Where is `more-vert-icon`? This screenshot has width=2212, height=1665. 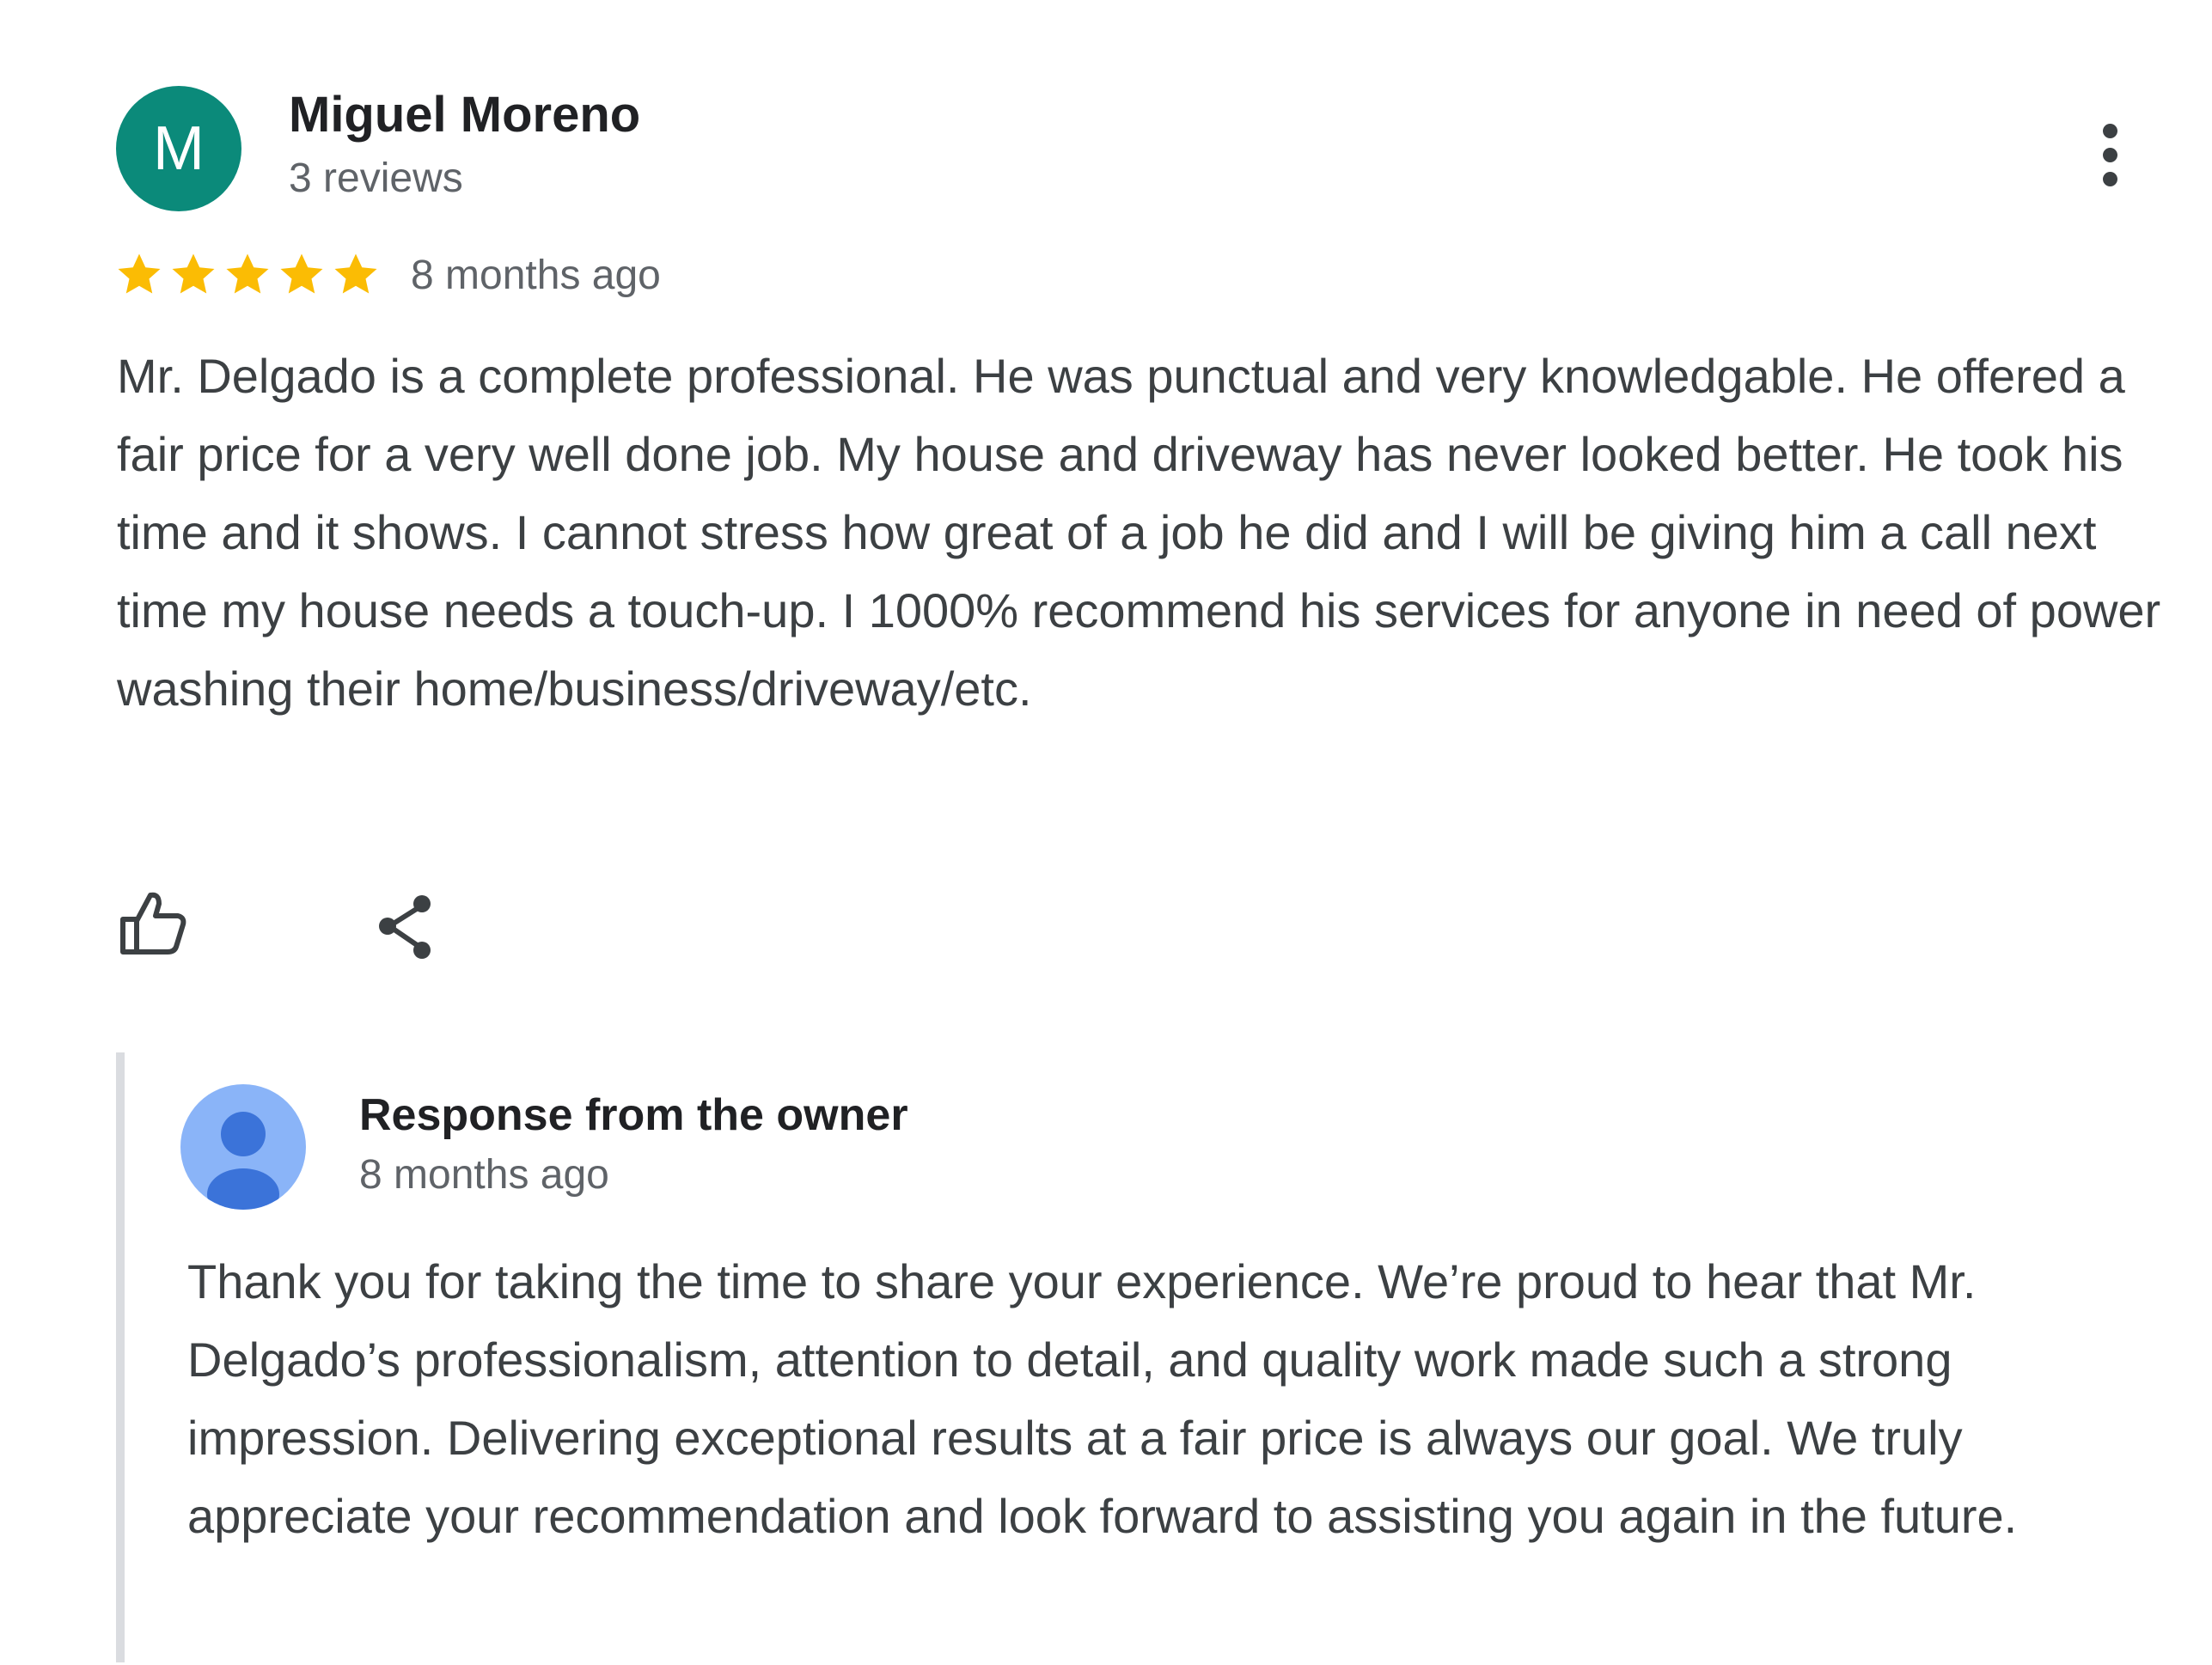
more-vert-icon is located at coordinates (2109, 155).